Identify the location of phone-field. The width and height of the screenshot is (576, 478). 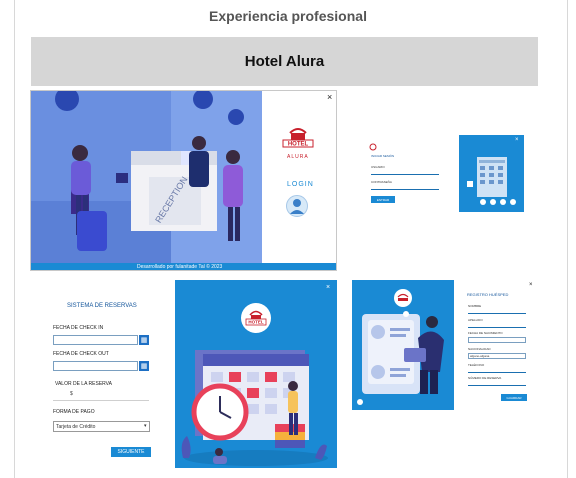
(497, 372).